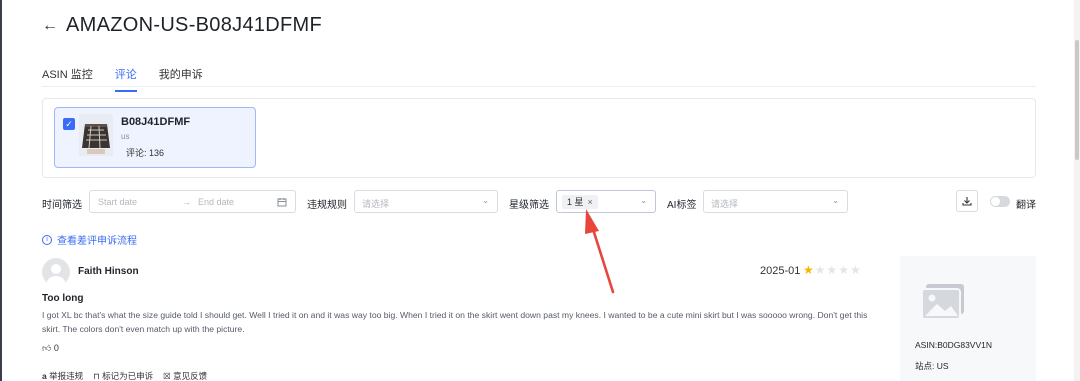 This screenshot has width=1080, height=381. What do you see at coordinates (1026, 205) in the screenshot?
I see `translate-label: 翻译` at bounding box center [1026, 205].